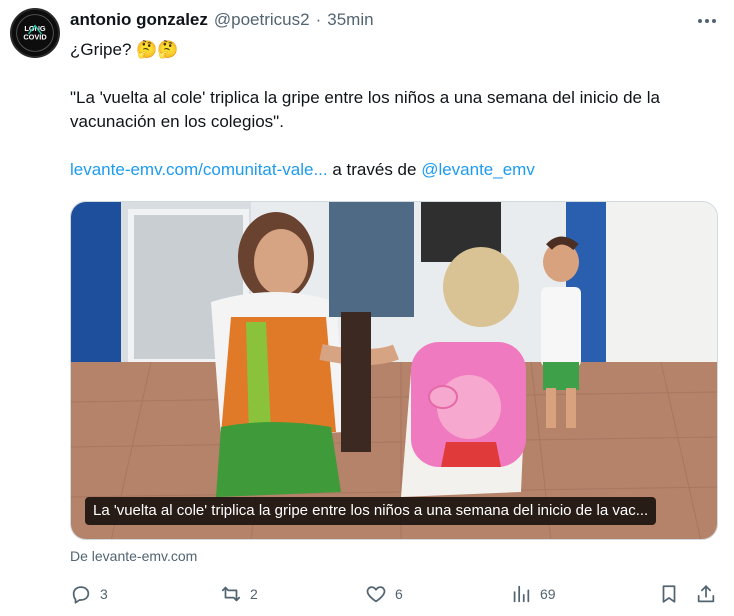 This screenshot has width=734, height=616. I want to click on like-button: 6, so click(384, 594).